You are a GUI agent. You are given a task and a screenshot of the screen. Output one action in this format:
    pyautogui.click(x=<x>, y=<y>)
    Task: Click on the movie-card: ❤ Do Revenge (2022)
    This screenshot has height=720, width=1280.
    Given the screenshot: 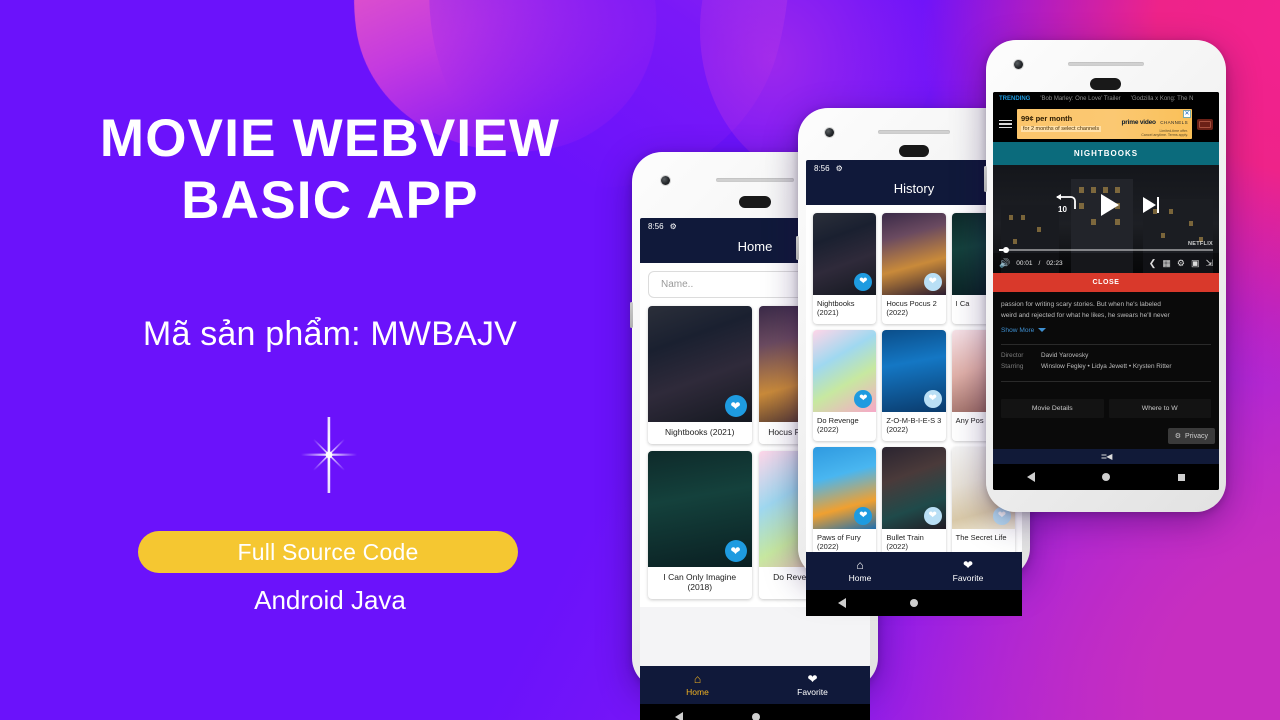 What is the action you would take?
    pyautogui.click(x=845, y=385)
    